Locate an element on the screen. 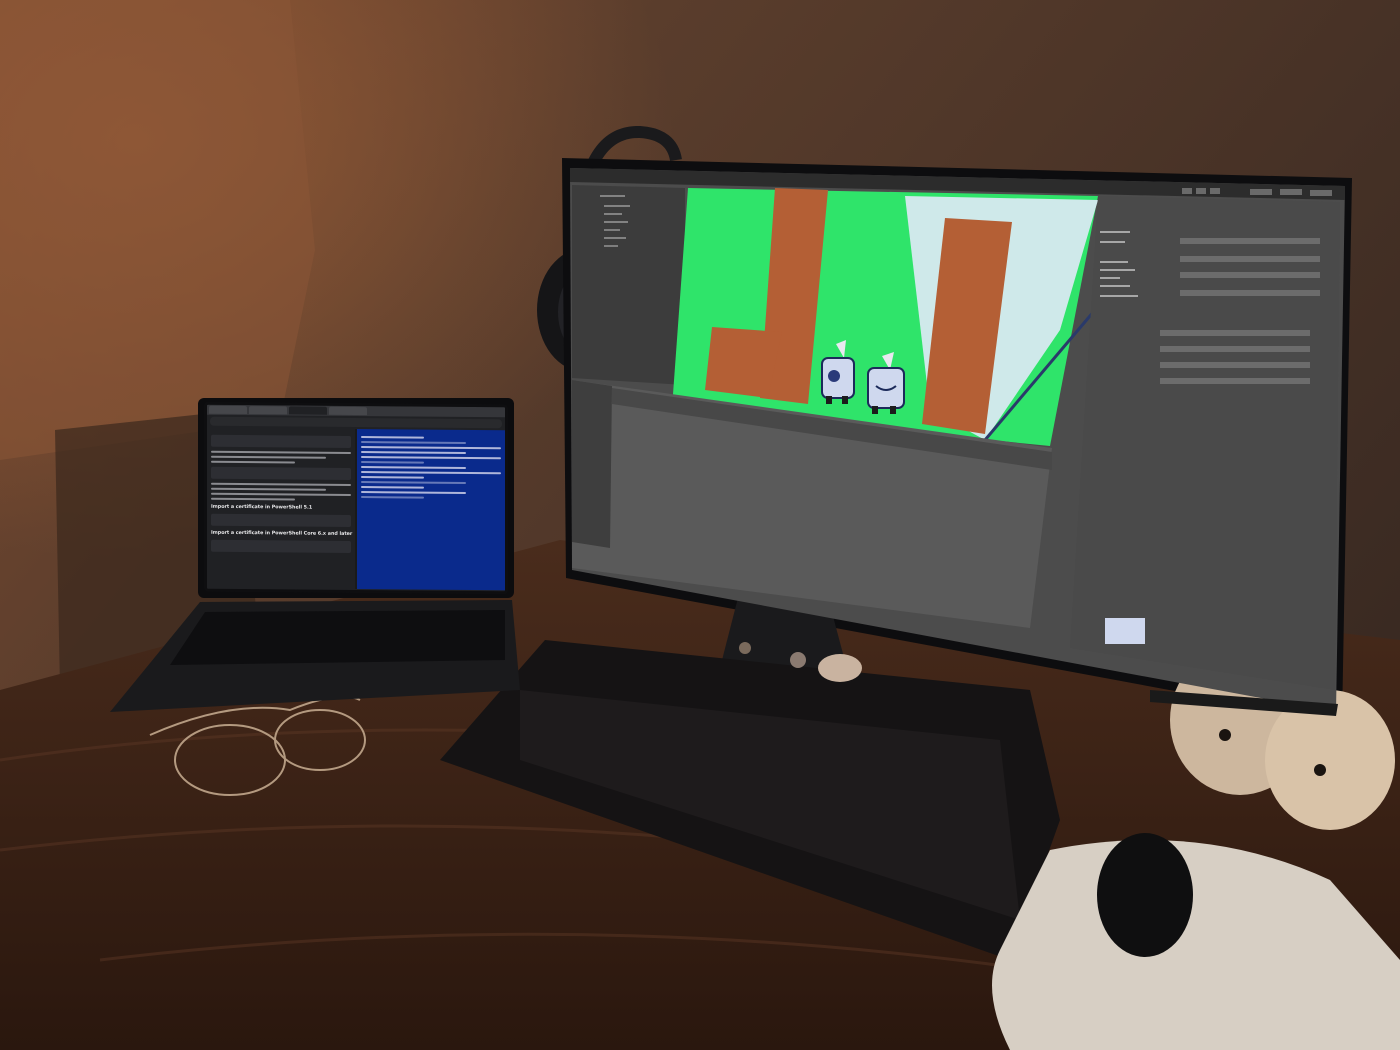 The image size is (1400, 1050). mouse is located at coordinates (1145, 895).